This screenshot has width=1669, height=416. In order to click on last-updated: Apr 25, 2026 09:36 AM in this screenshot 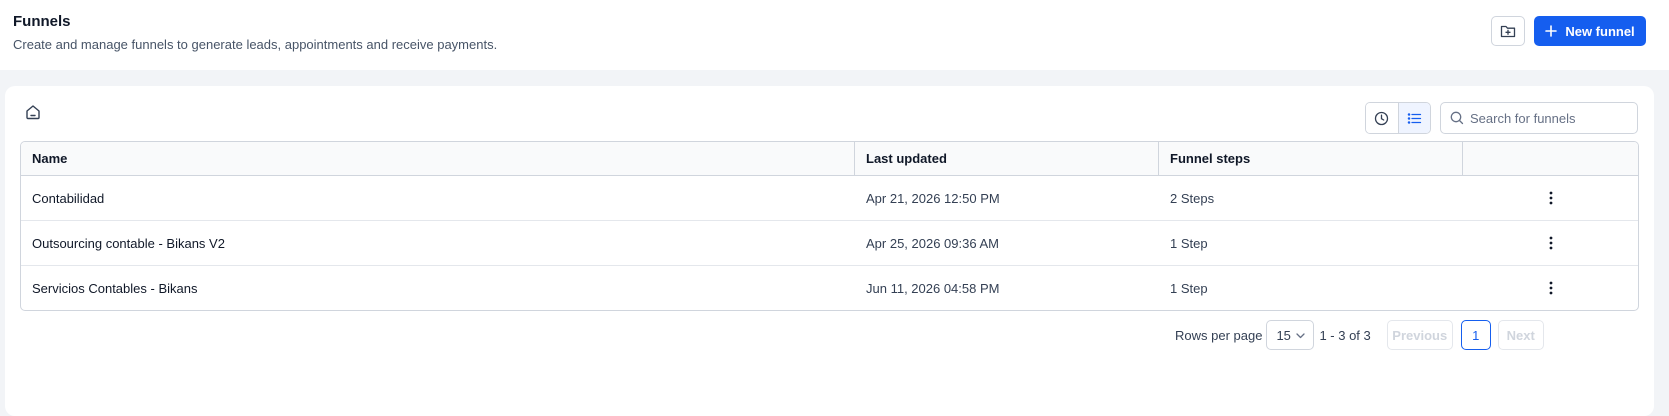, I will do `click(932, 243)`.